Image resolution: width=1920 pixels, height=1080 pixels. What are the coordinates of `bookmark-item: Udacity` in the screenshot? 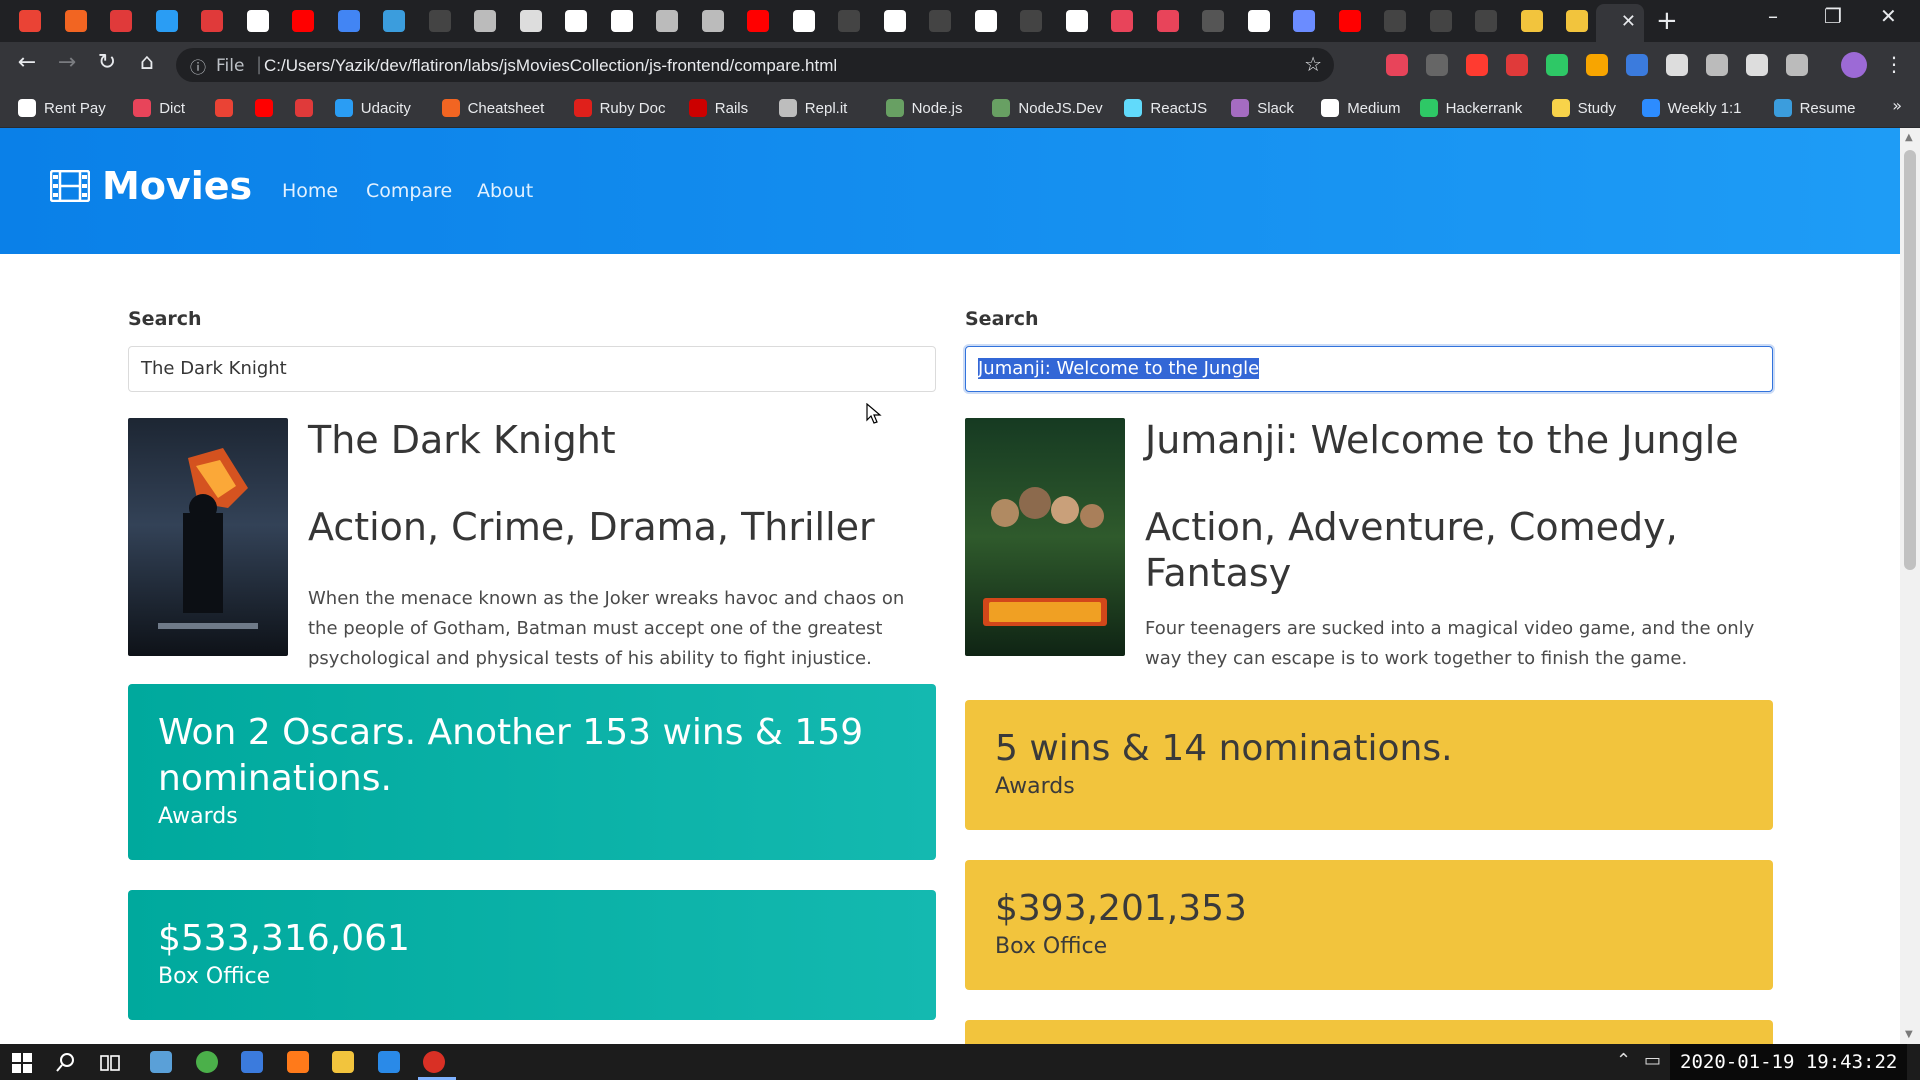 It's located at (372, 108).